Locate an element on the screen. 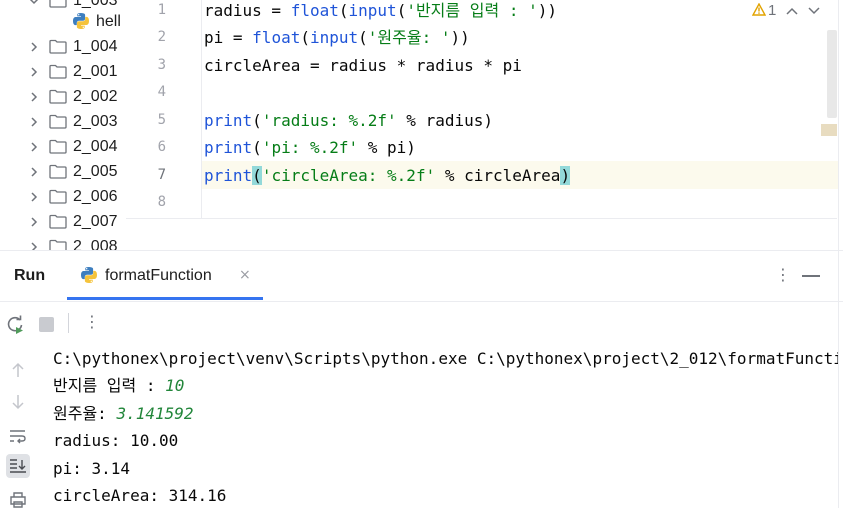  soft-wrap-icon is located at coordinates (18, 436).